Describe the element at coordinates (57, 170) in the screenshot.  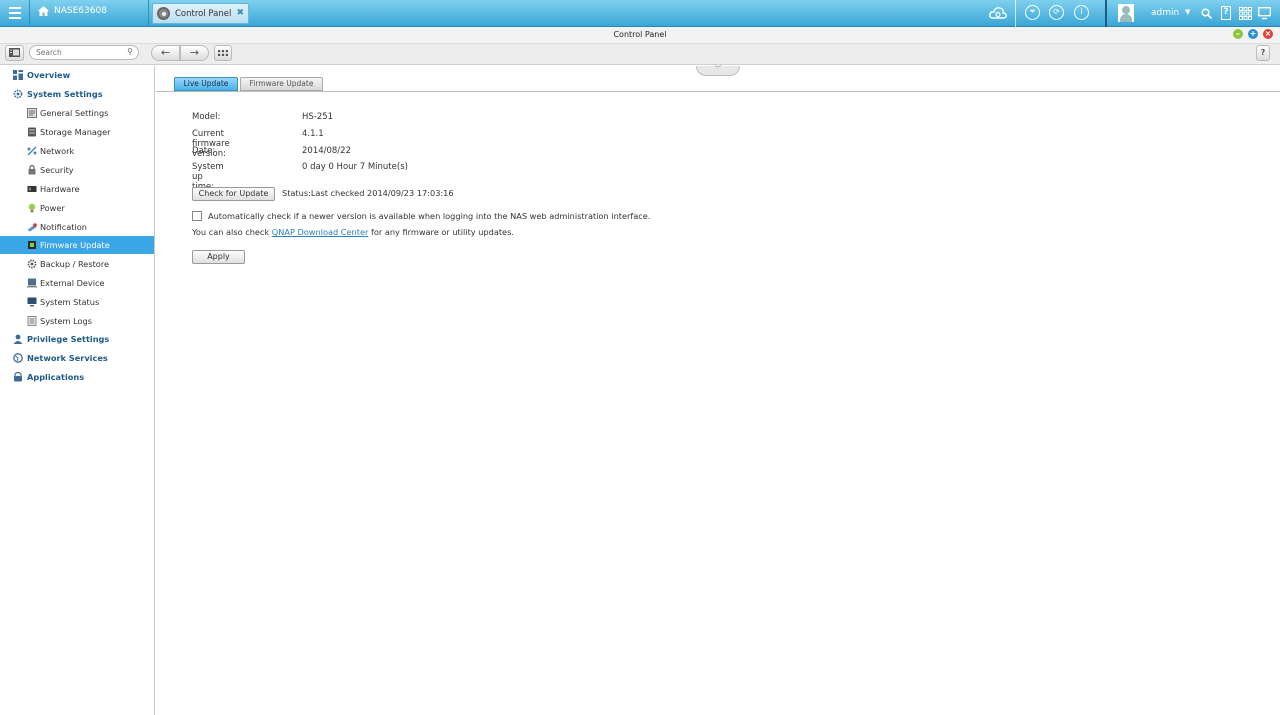
I see `sidebar-item-label: Security` at that location.